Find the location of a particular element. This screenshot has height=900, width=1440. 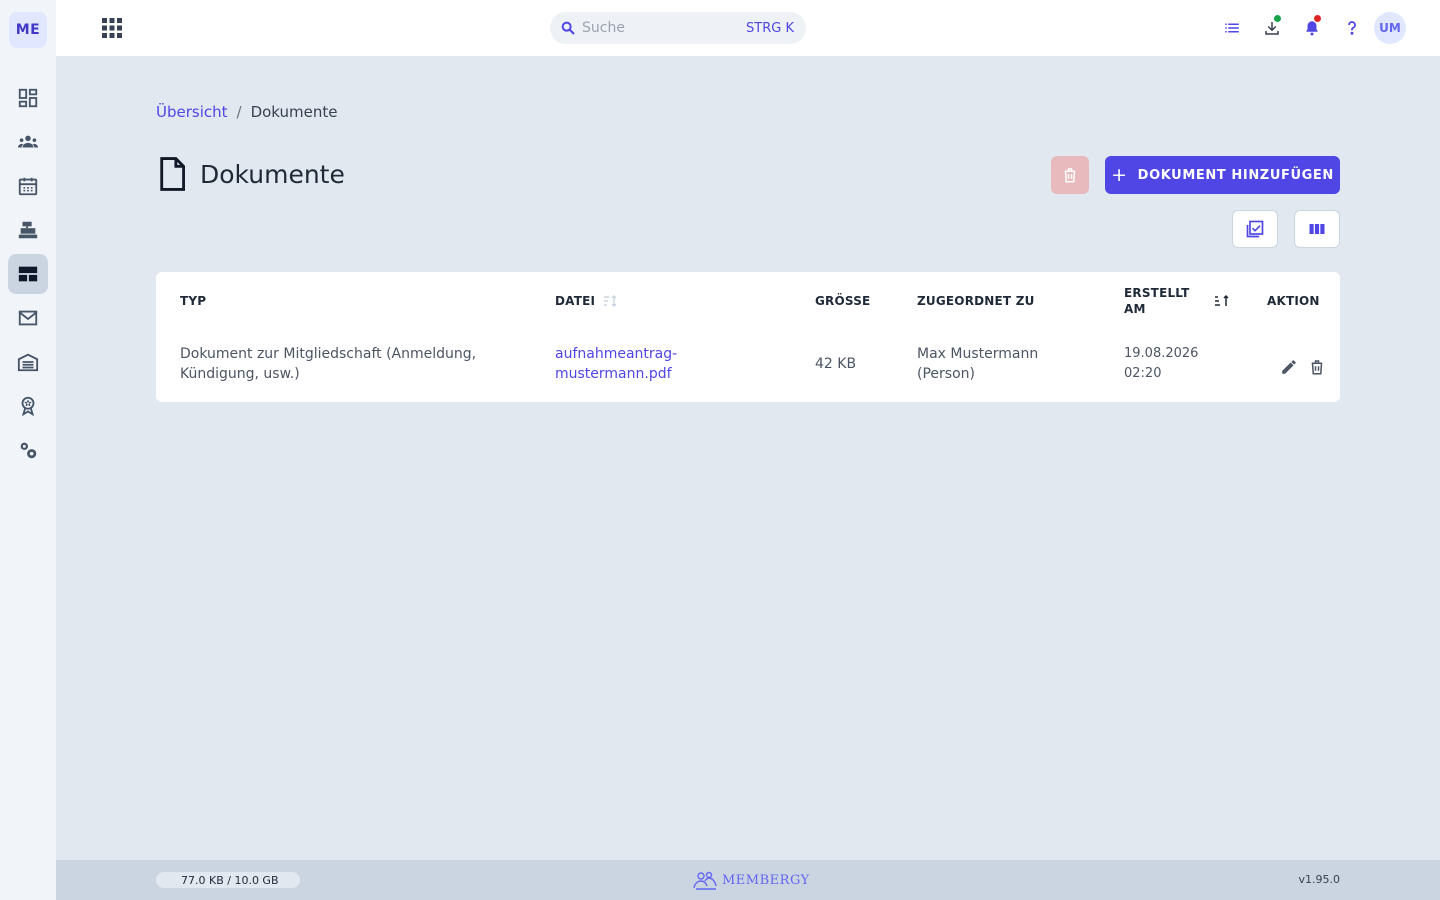

cell-zugeordnet: Max Mustermann (Person) is located at coordinates (978, 364).